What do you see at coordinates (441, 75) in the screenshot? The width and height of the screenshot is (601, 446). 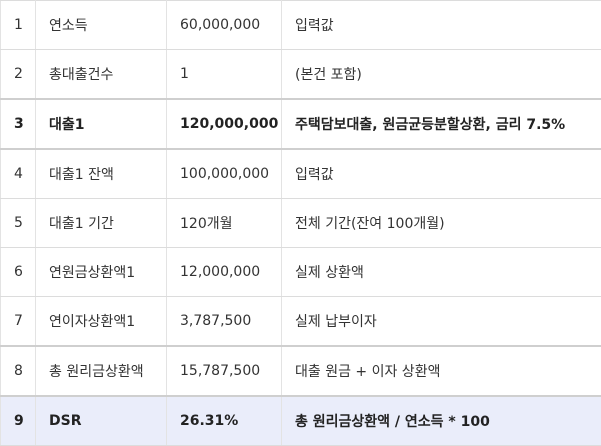 I see `row-note: (본건 포함)` at bounding box center [441, 75].